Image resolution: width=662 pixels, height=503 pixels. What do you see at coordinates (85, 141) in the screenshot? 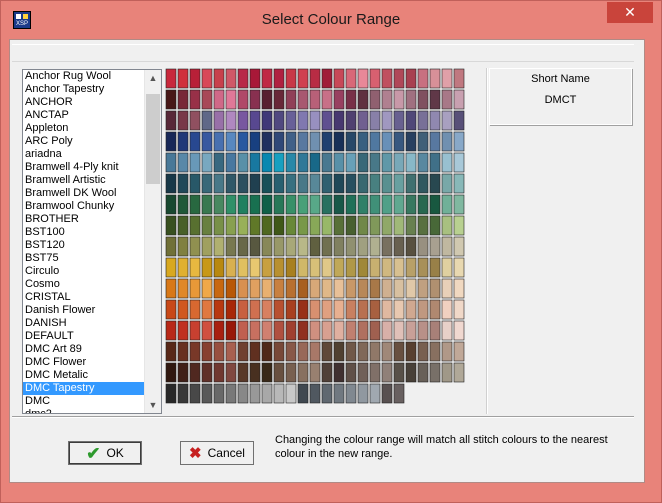
I see `list-item: ARC Poly` at bounding box center [85, 141].